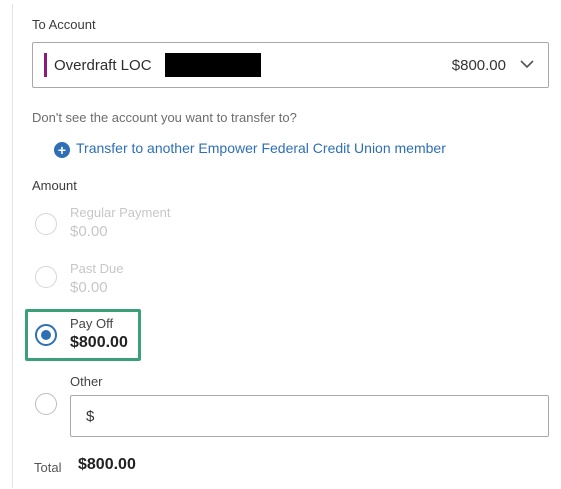 The width and height of the screenshot is (561, 489). I want to click on radio-pay-off, so click(46, 335).